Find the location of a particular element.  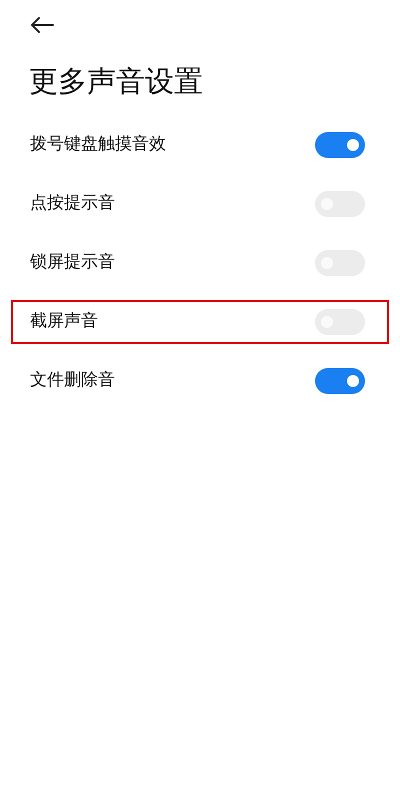

back-arrow-icon is located at coordinates (42, 25).